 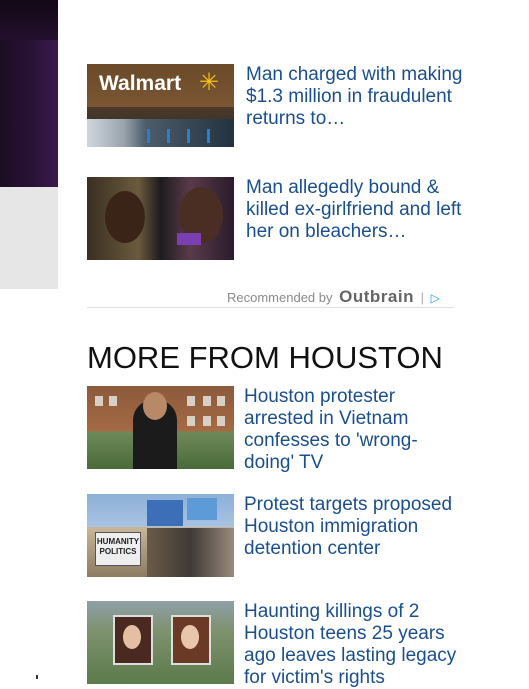 What do you see at coordinates (376, 296) in the screenshot?
I see `outbrain-logo: Outbrain` at bounding box center [376, 296].